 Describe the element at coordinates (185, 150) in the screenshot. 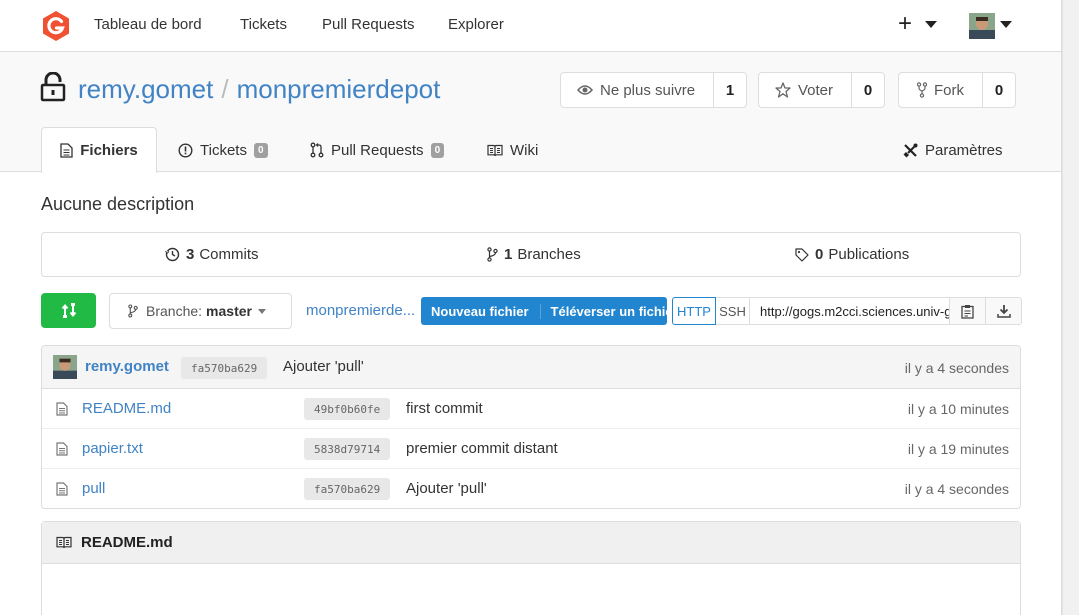

I see `issue-opened-icon` at that location.